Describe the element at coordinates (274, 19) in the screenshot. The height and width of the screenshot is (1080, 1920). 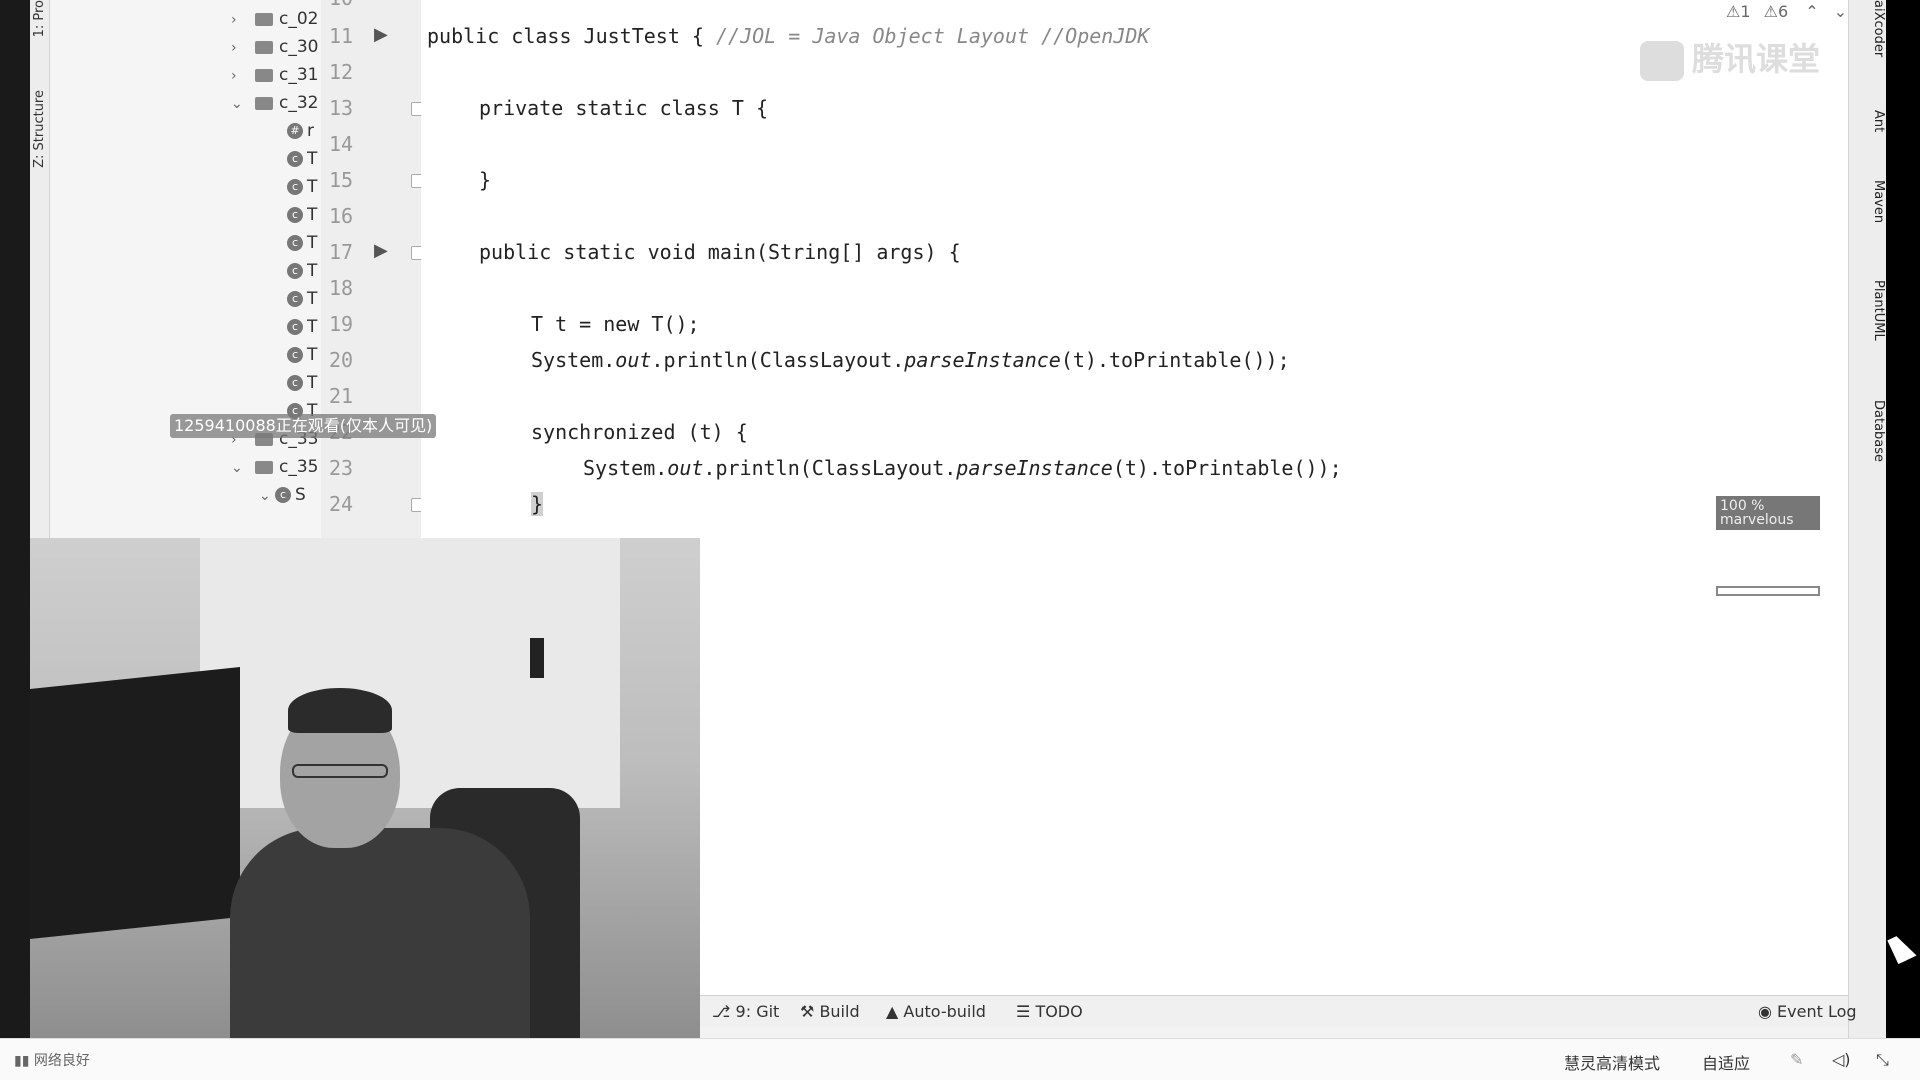
I see `tree-folder-c02: › c_02` at that location.